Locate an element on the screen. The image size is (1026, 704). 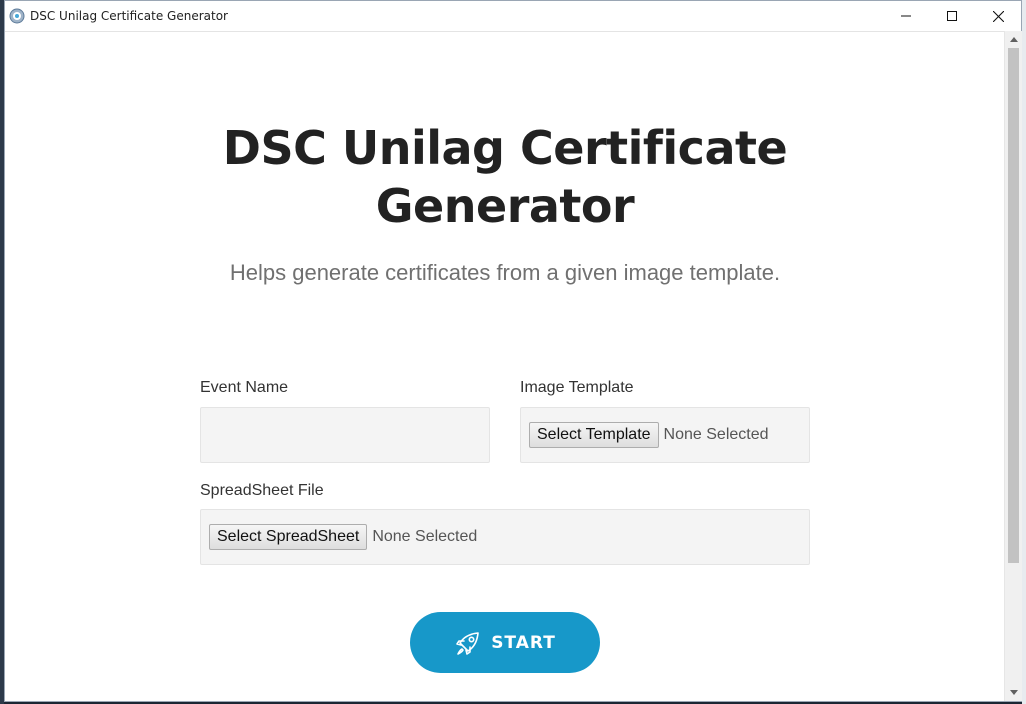
minimize-icon is located at coordinates (906, 16).